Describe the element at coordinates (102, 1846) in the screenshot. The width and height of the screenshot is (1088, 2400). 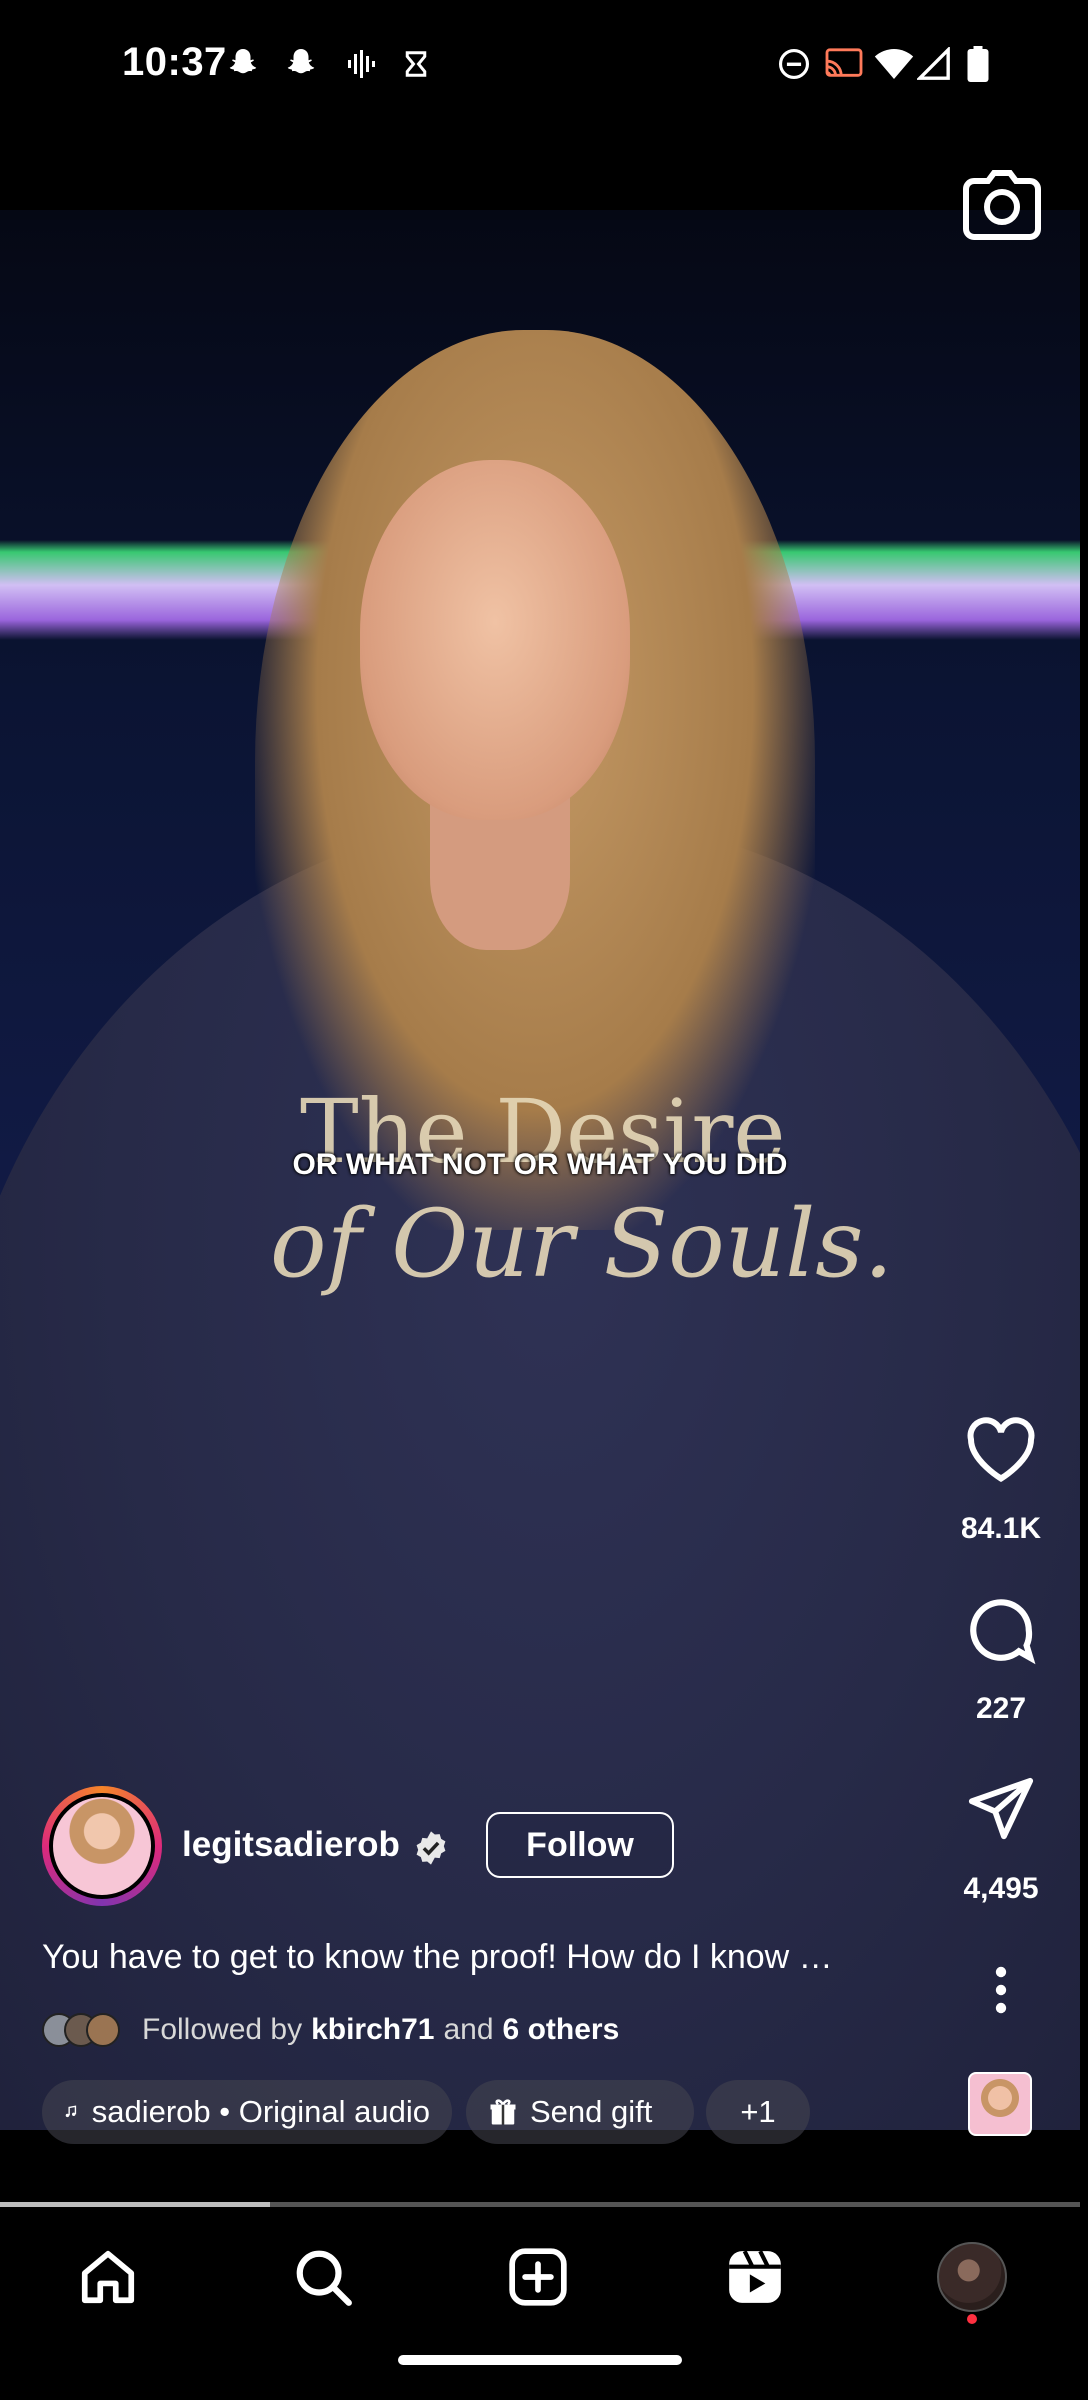
I see `avatar` at that location.